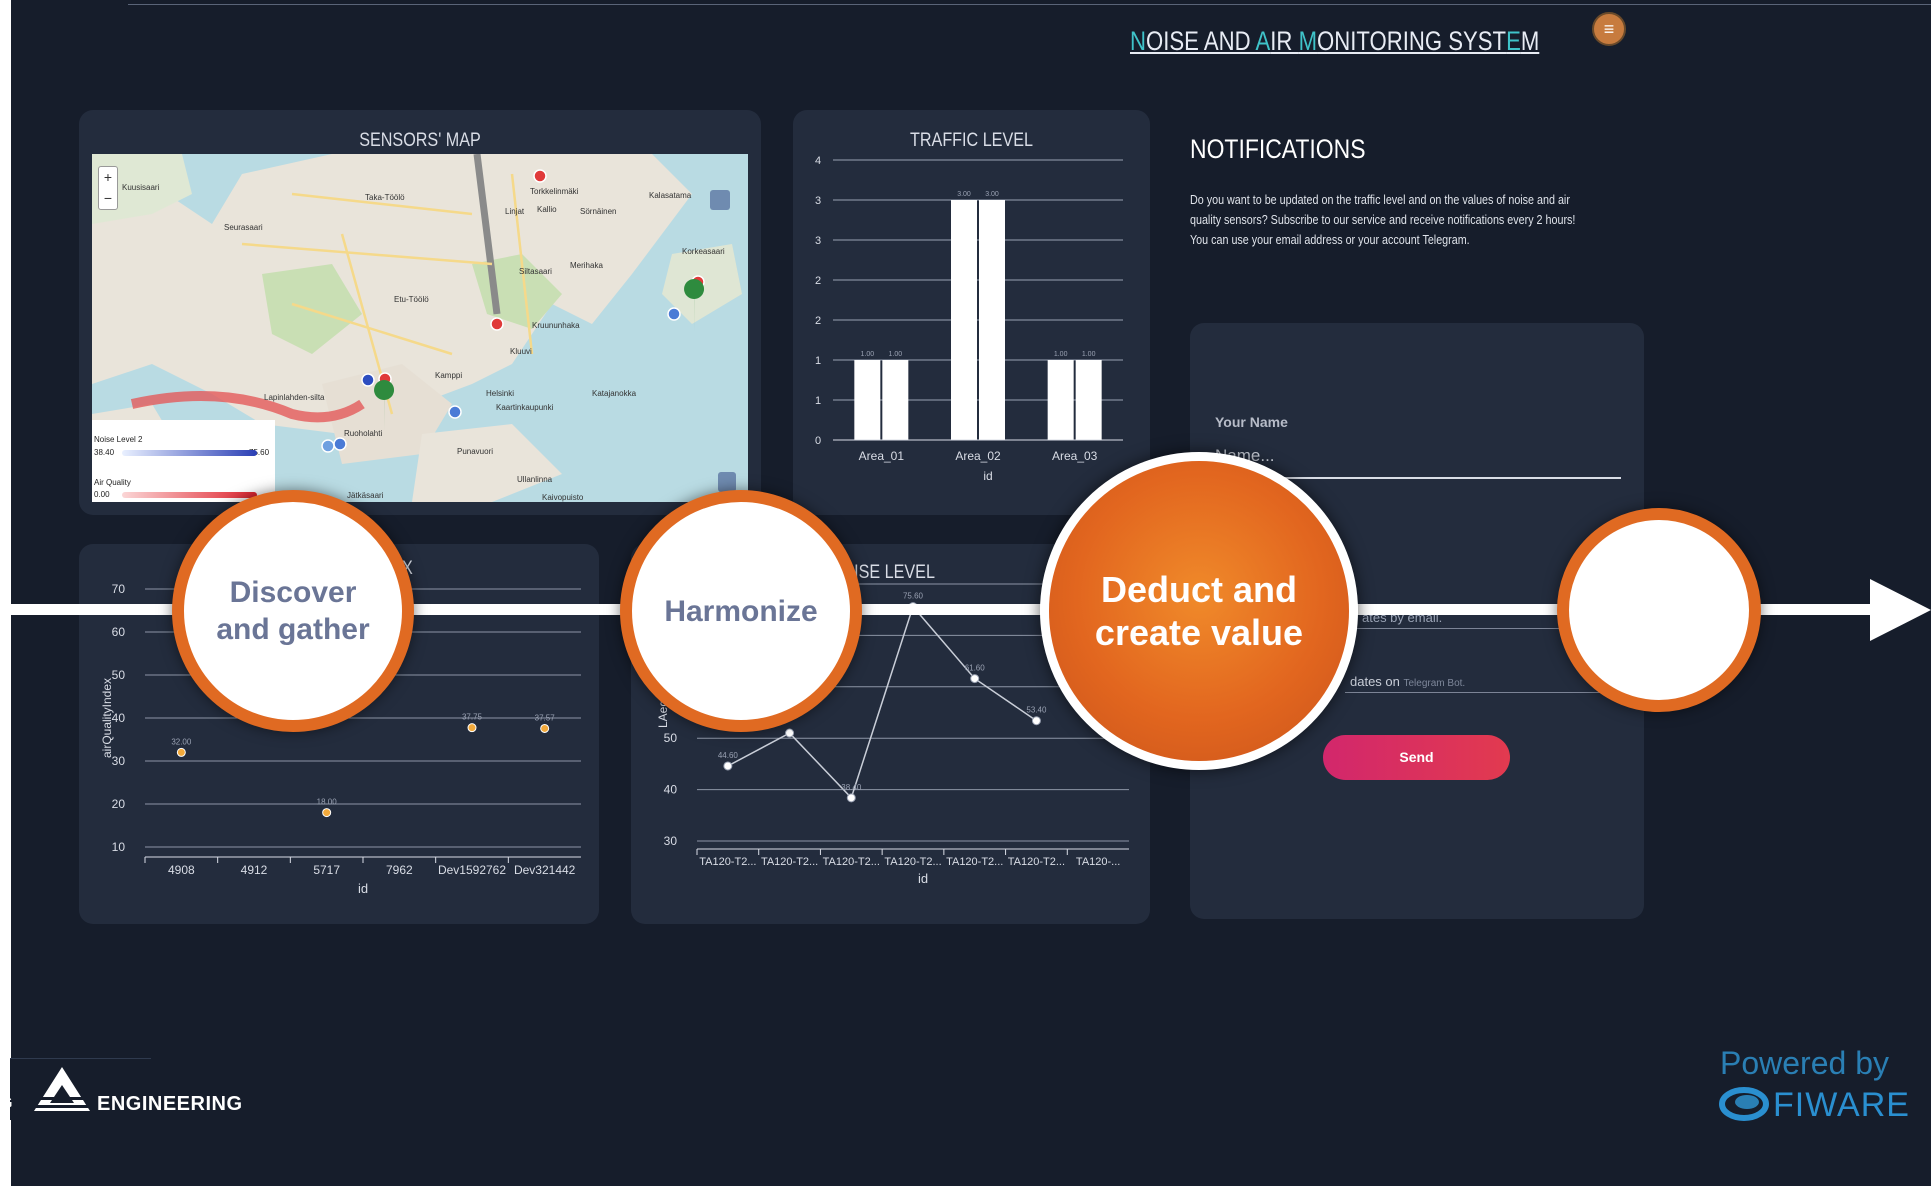 The image size is (1931, 1186). I want to click on y-tick-label: 0, so click(818, 441).